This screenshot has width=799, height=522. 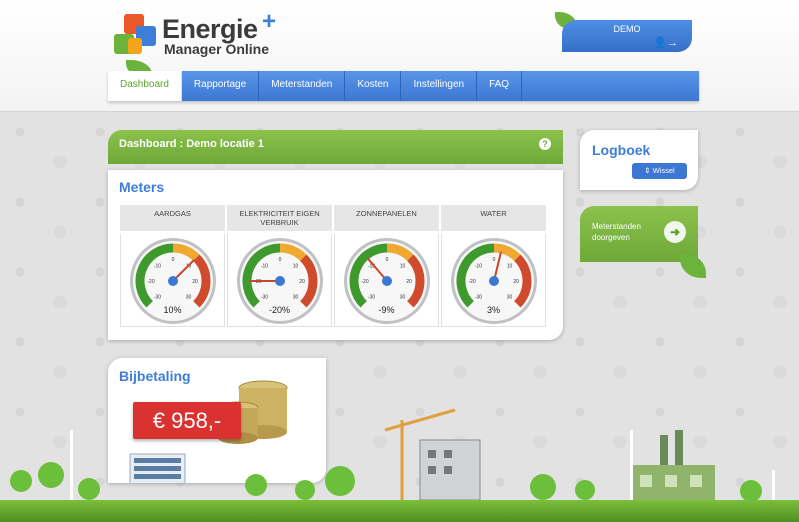 I want to click on wissel-button: ⇕ Wissel, so click(x=659, y=171).